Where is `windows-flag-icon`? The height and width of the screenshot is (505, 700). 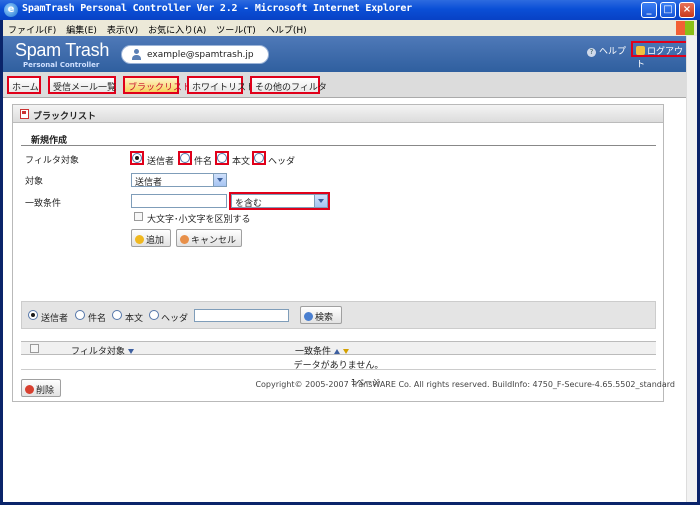 windows-flag-icon is located at coordinates (685, 28).